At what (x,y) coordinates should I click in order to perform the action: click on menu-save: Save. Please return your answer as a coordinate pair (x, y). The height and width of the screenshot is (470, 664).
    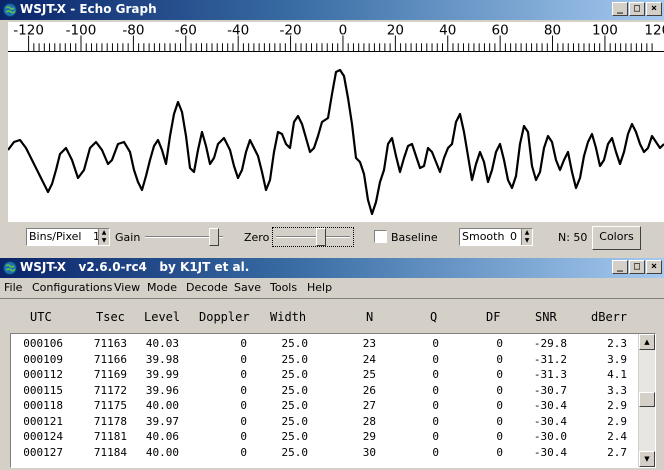
    Looking at the image, I should click on (247, 287).